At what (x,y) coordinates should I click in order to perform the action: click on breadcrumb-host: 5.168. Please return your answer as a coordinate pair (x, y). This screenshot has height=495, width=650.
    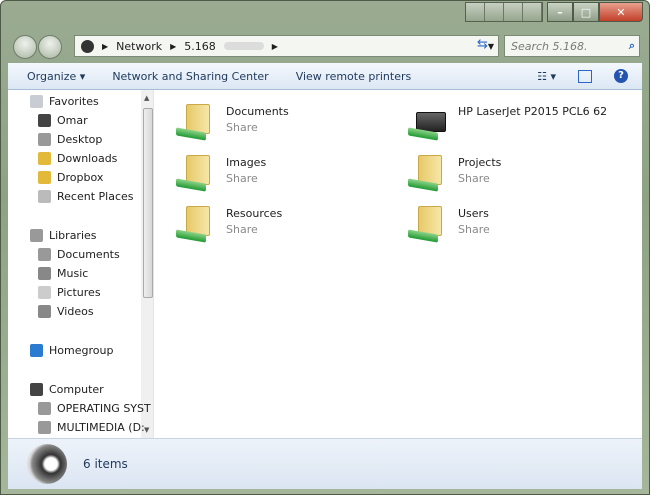
    Looking at the image, I should click on (200, 46).